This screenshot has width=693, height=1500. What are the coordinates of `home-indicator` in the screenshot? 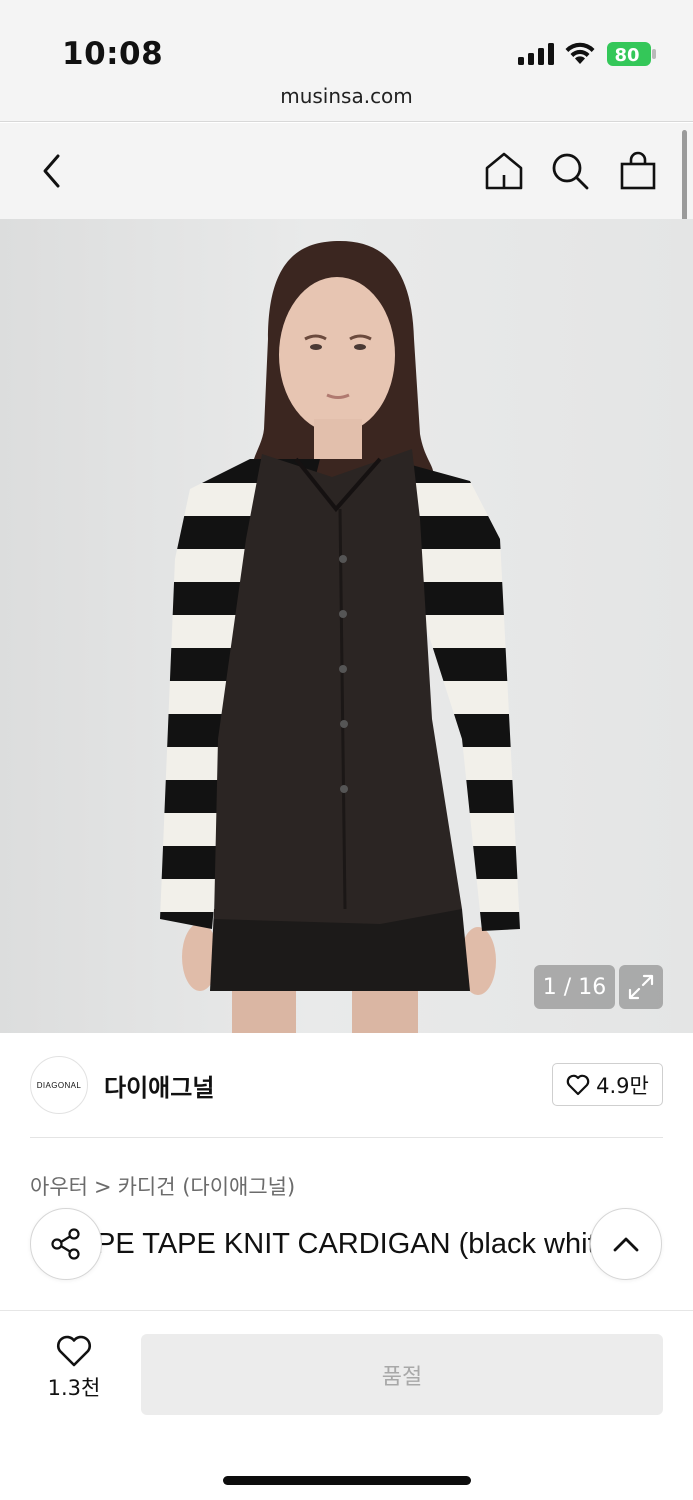 It's located at (347, 1480).